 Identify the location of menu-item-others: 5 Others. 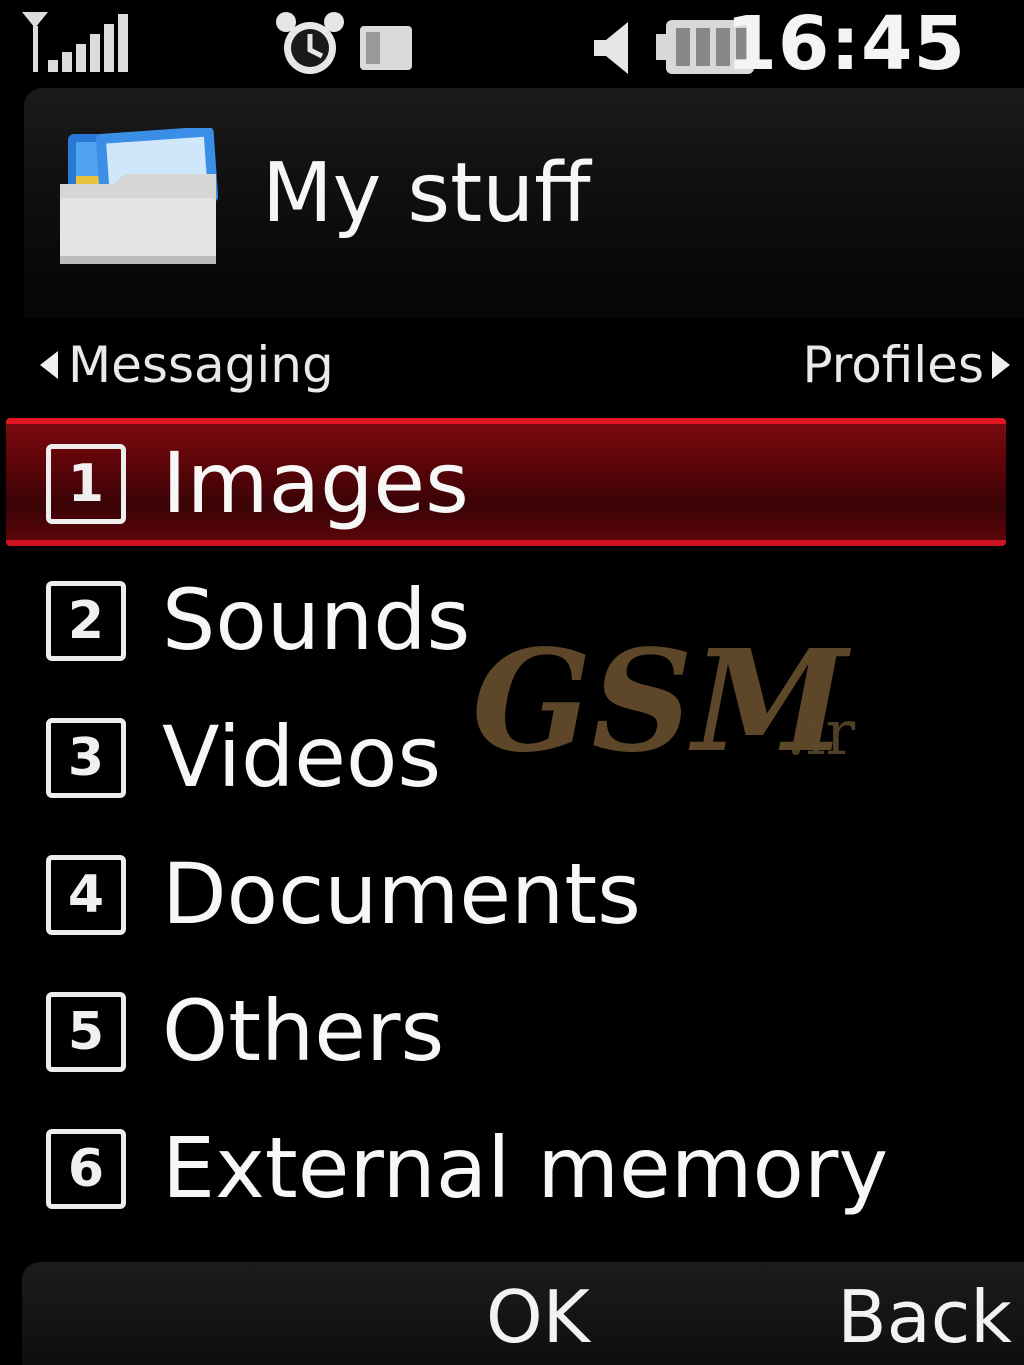
(512, 1028).